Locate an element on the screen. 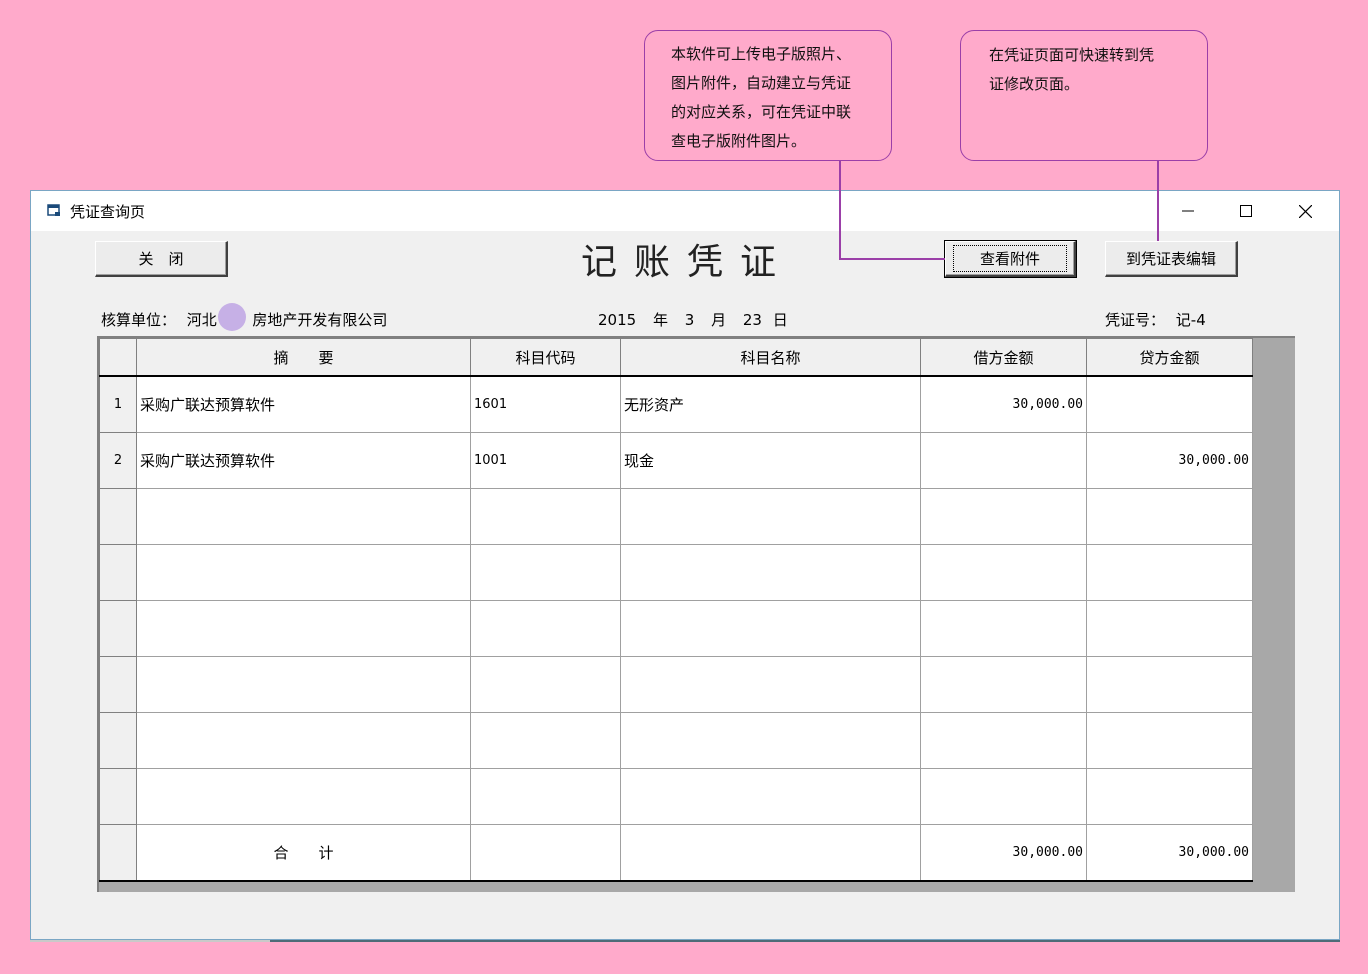  close-button: 关 闭 is located at coordinates (161, 259).